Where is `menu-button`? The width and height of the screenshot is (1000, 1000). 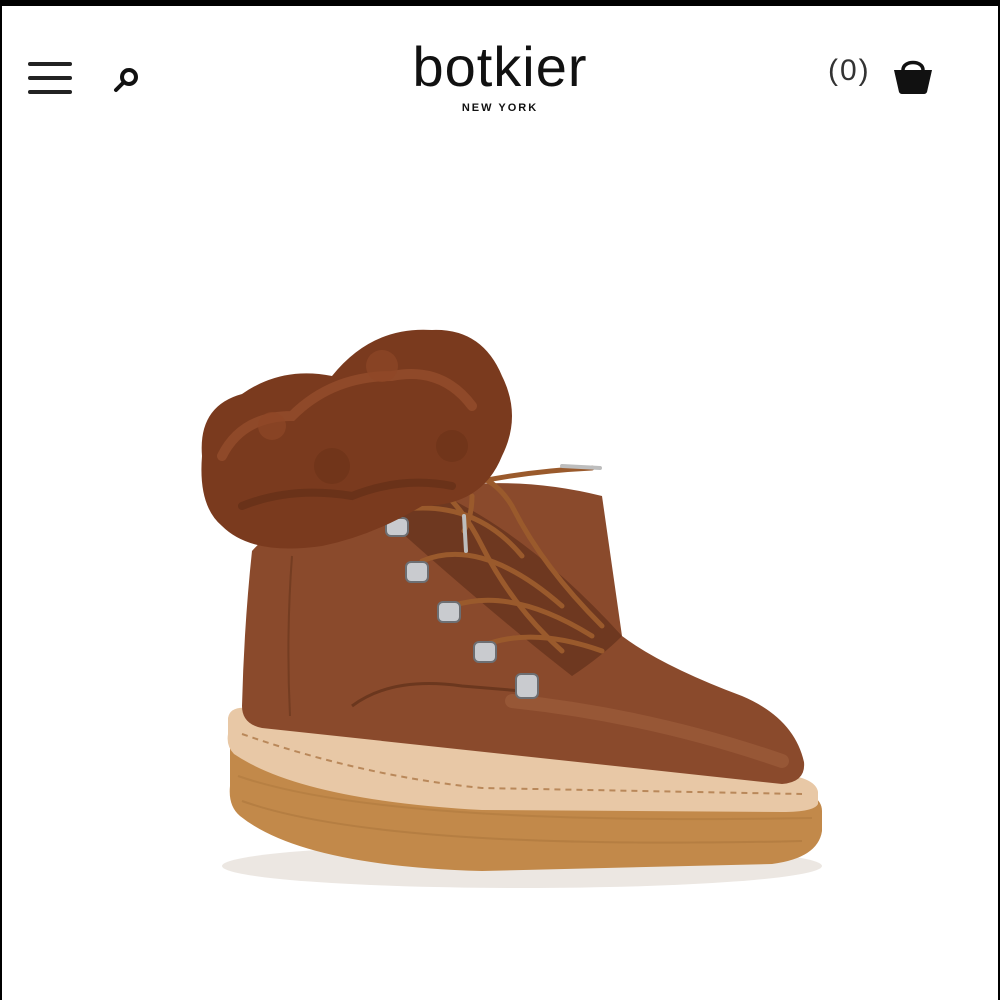 menu-button is located at coordinates (50, 78).